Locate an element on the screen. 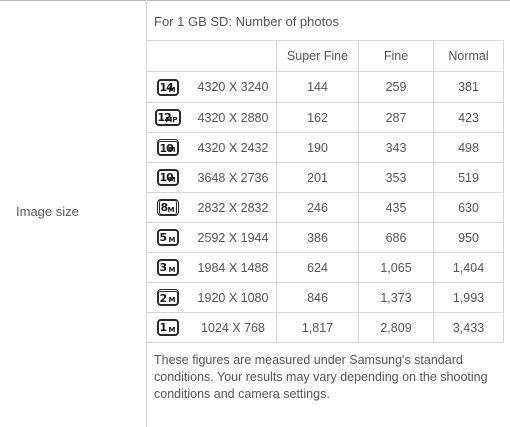 The height and width of the screenshot is (427, 510). 10m-wide-size-icon: 10 M is located at coordinates (167, 147).